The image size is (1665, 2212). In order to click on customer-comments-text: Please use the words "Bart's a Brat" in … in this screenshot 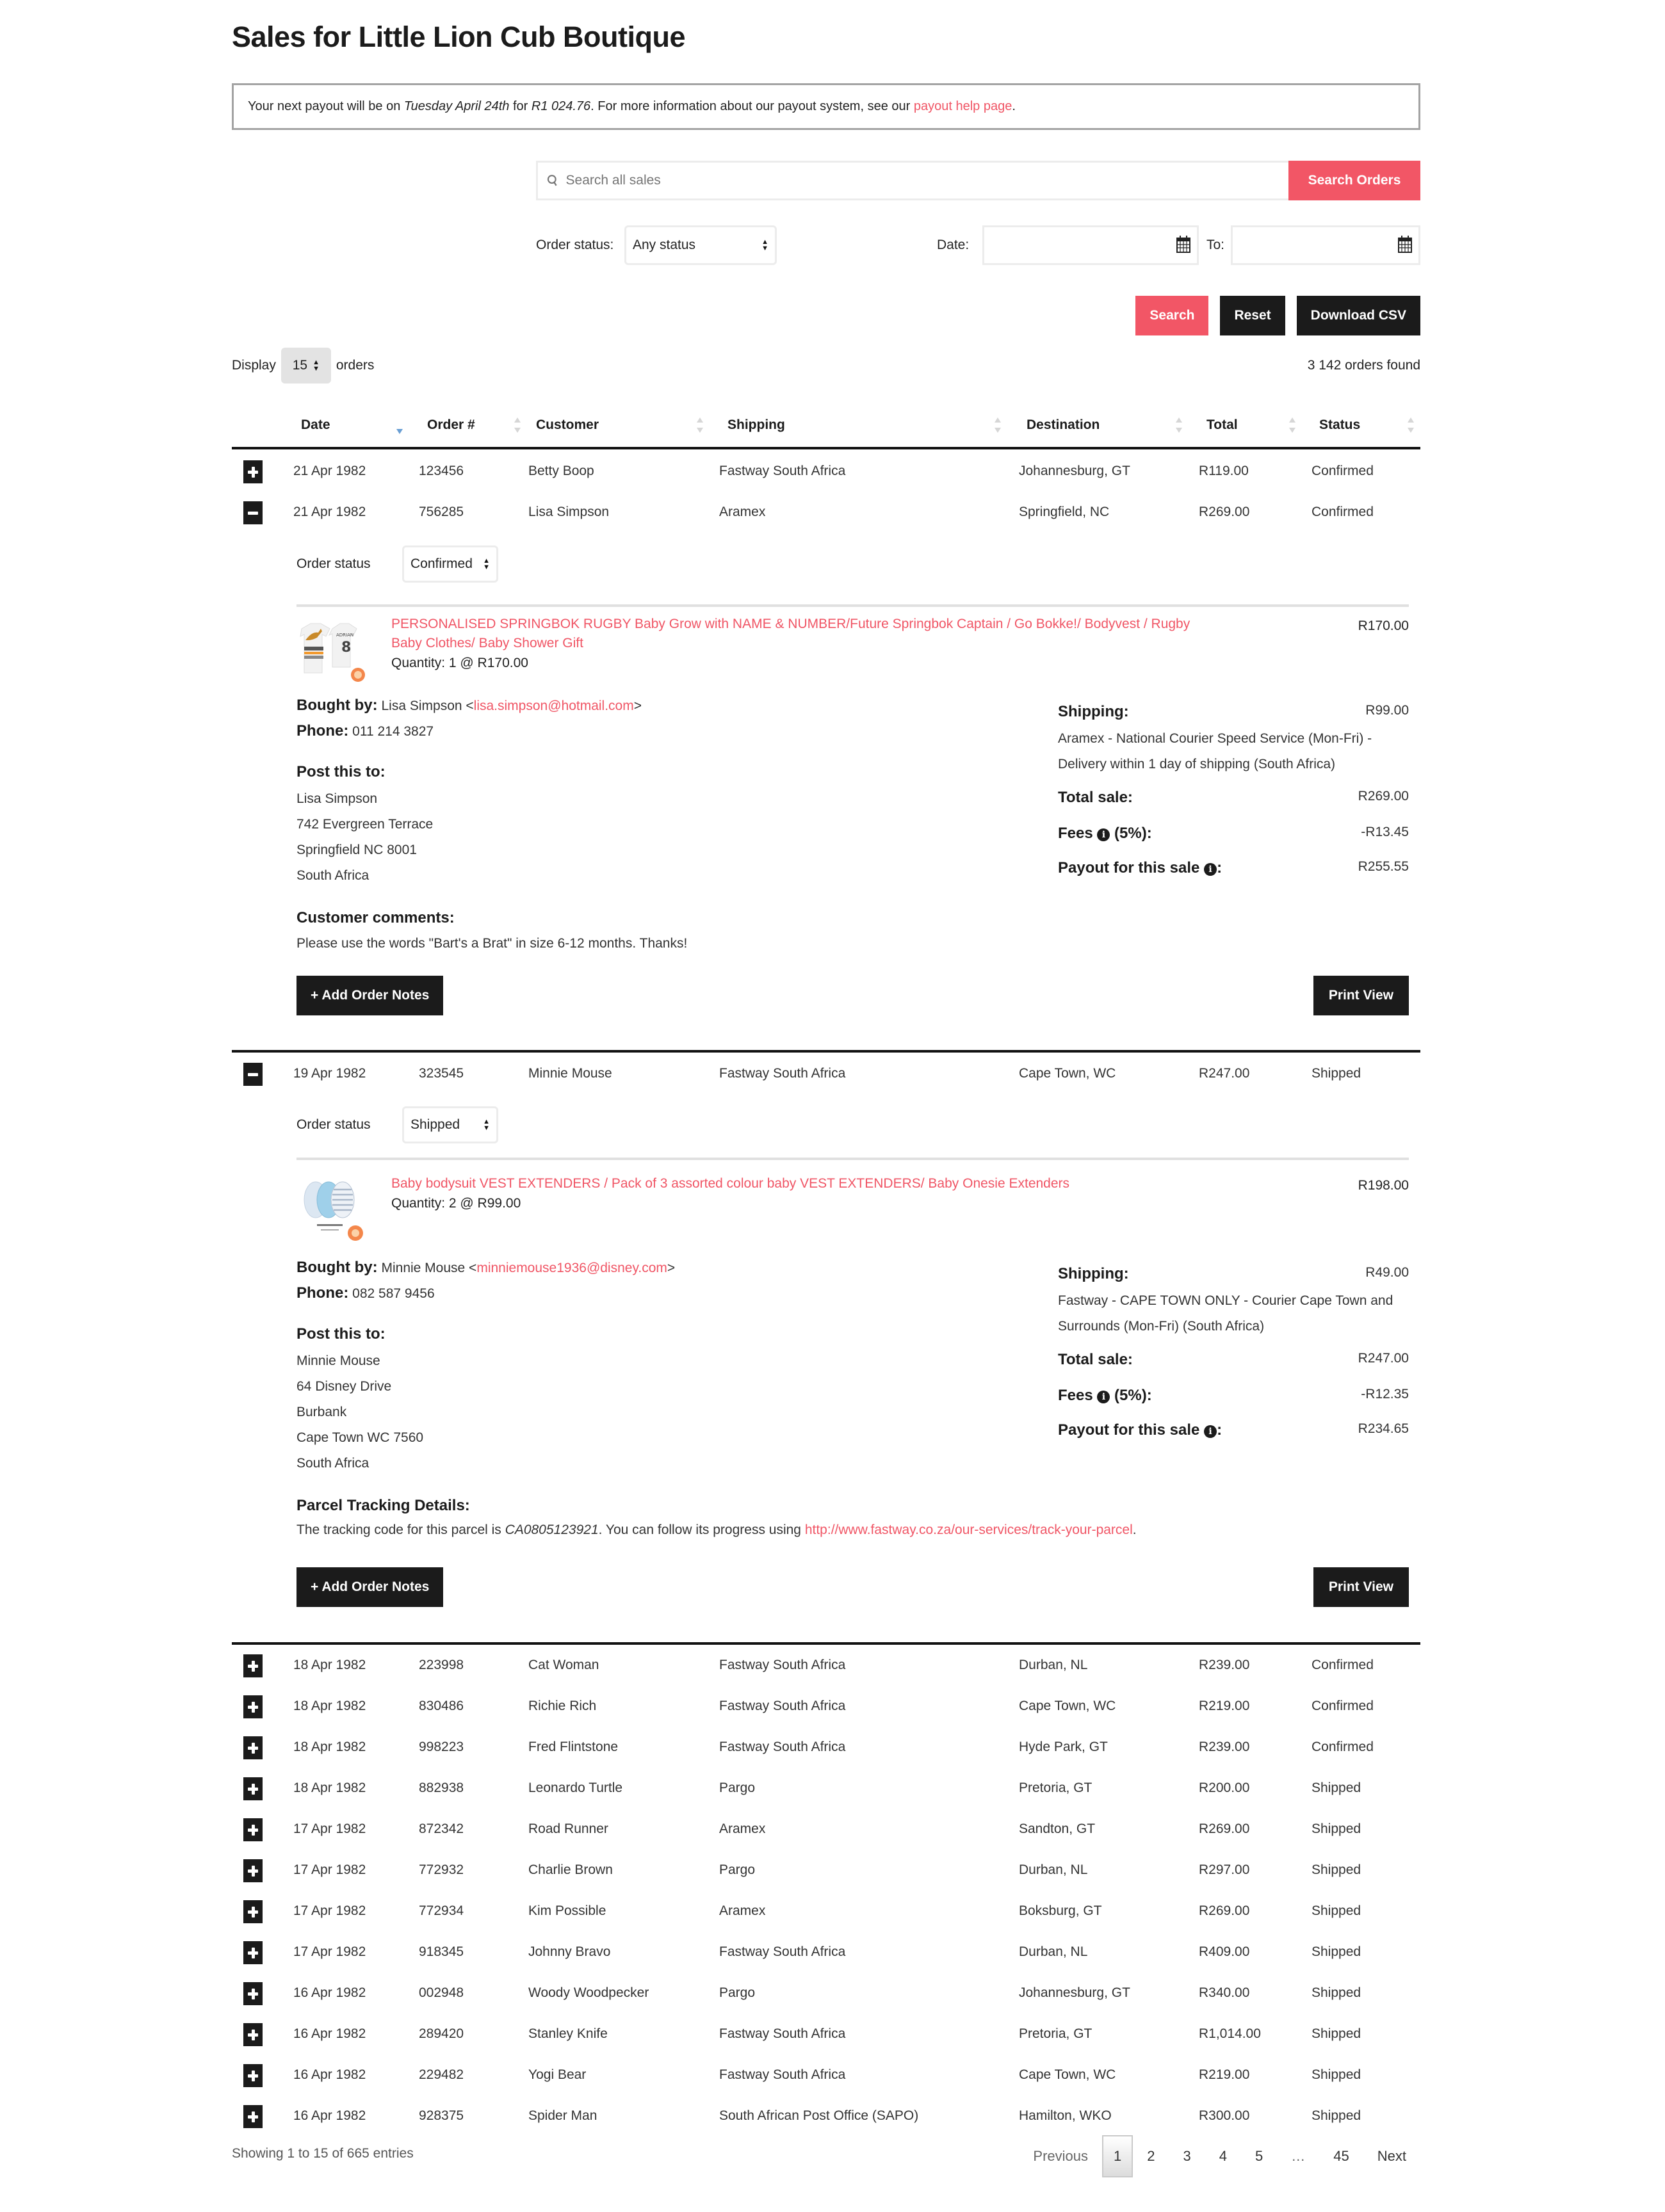, I will do `click(492, 943)`.